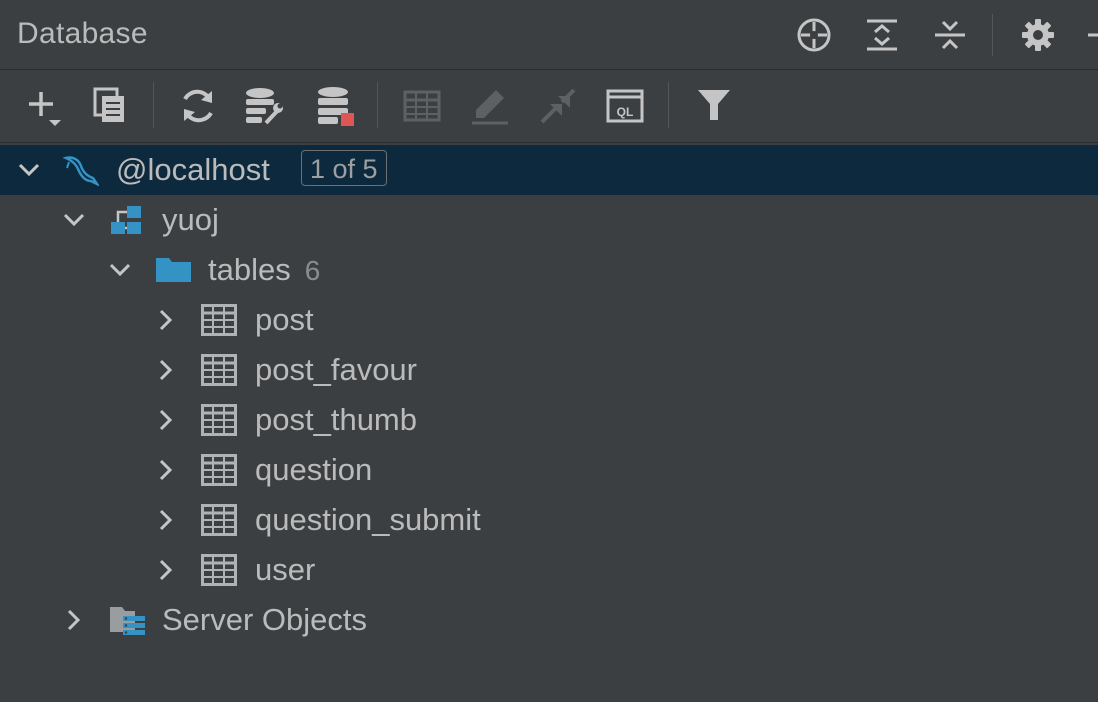  Describe the element at coordinates (549, 420) in the screenshot. I see `table-row: post_thumb` at that location.